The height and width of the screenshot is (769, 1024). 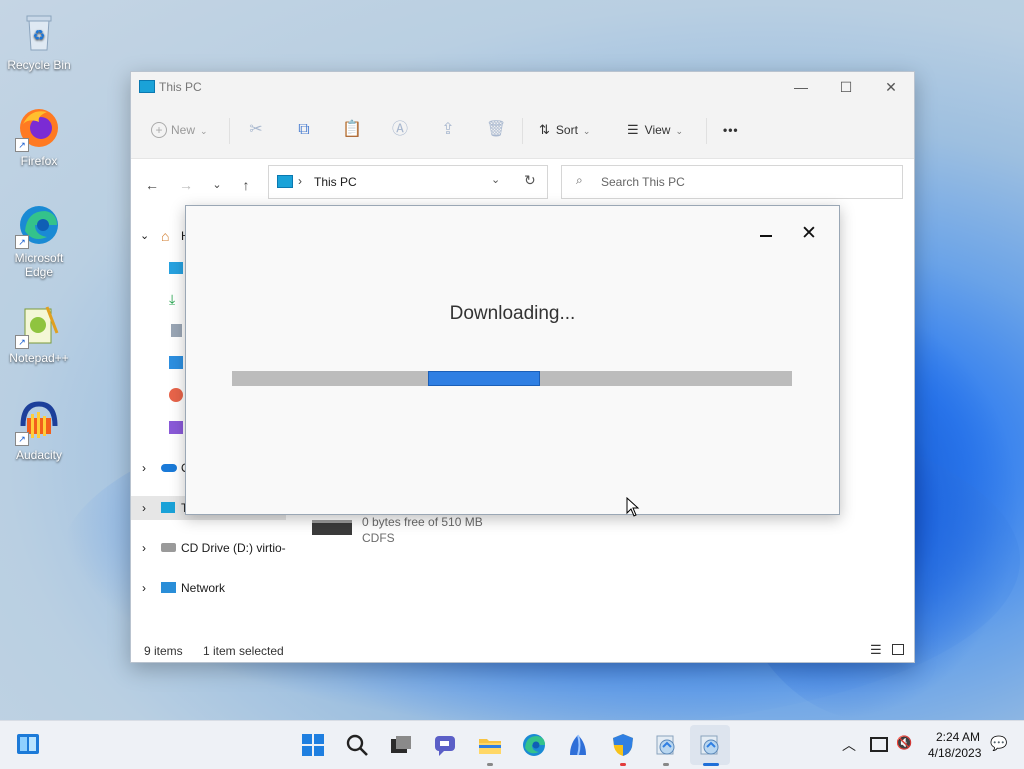 I want to click on refresh-icon: ↻, so click(x=530, y=180).